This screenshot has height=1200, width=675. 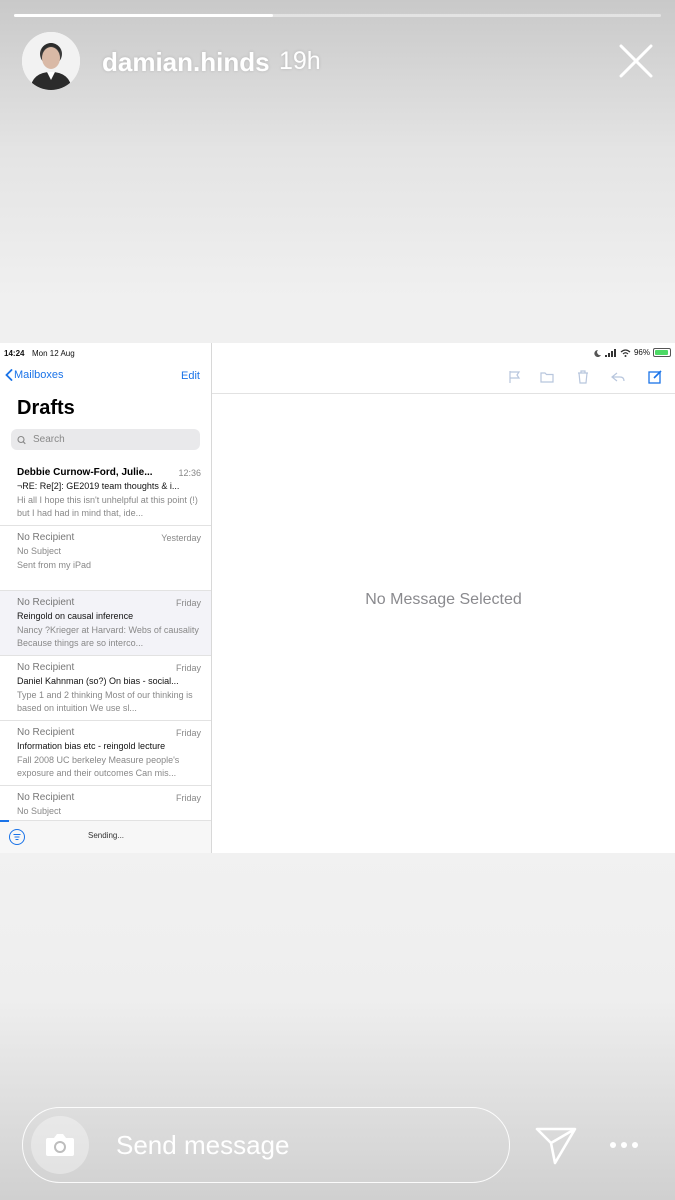 I want to click on search-input: Search, so click(x=105, y=439).